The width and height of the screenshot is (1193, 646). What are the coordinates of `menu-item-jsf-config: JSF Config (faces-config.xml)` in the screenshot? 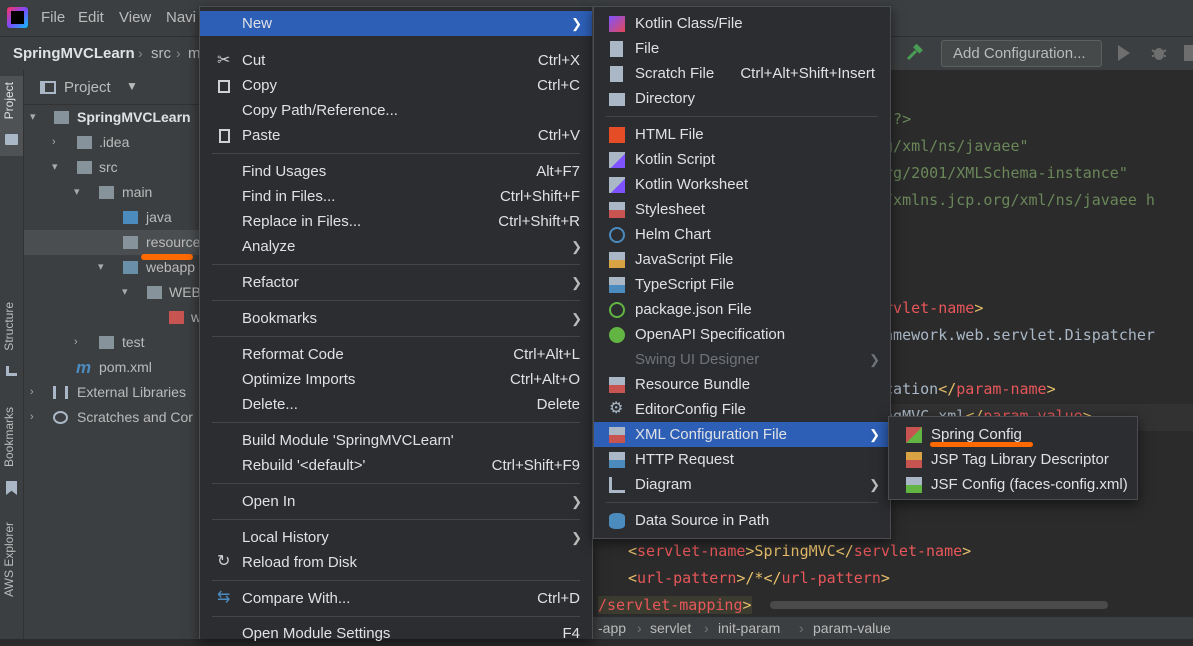 It's located at (1013, 484).